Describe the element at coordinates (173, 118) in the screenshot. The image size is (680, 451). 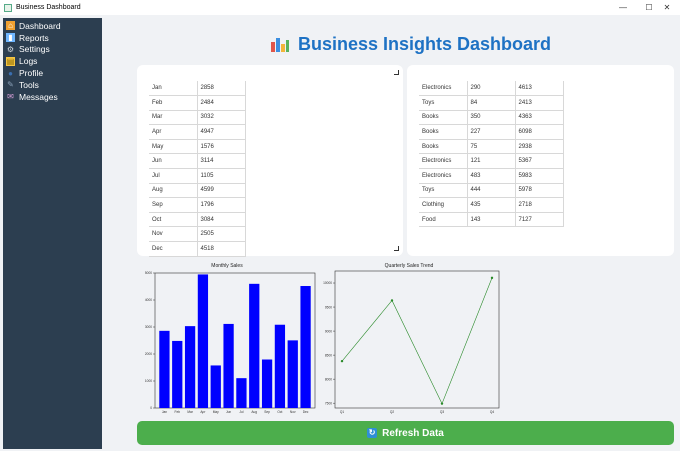
I see `table-cell: Mar` at that location.